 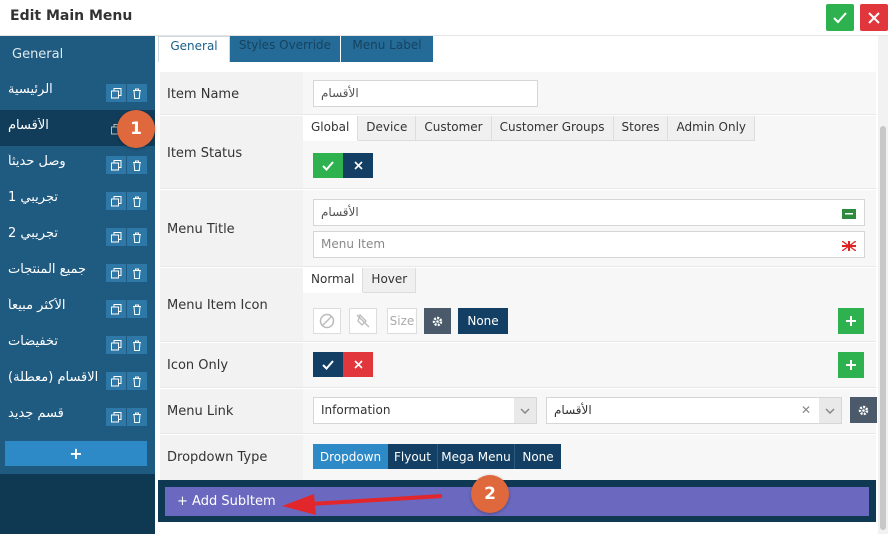 I want to click on flyout-option: Flyout, so click(x=412, y=456).